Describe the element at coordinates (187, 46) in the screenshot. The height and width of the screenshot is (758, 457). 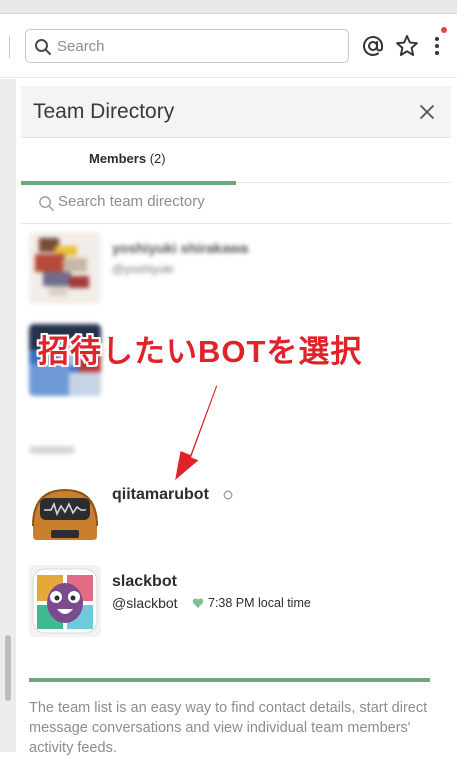
I see `search-input: Search` at that location.